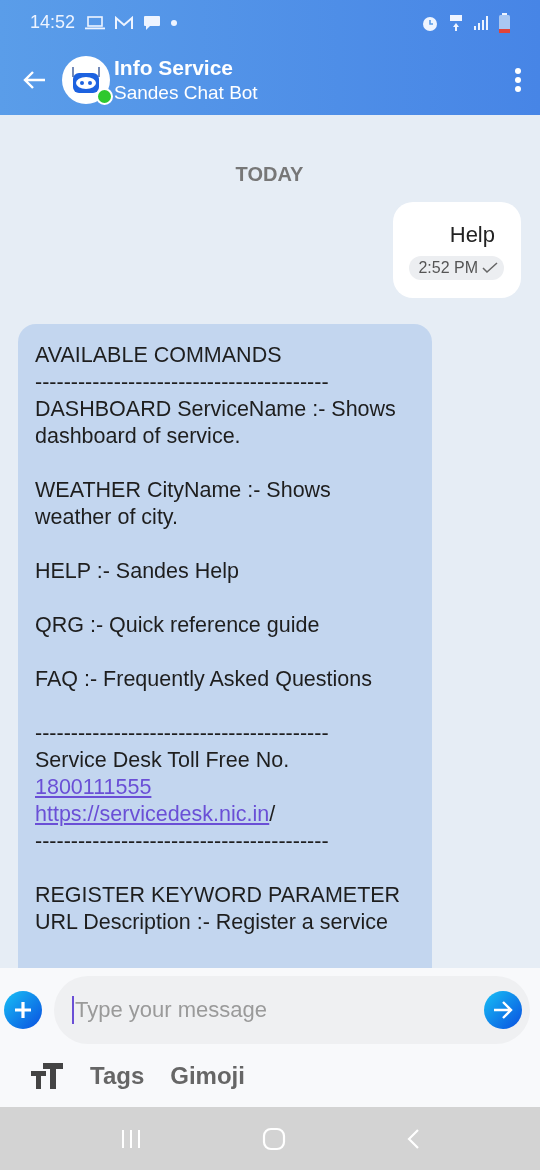  I want to click on message-text: Help, so click(472, 235).